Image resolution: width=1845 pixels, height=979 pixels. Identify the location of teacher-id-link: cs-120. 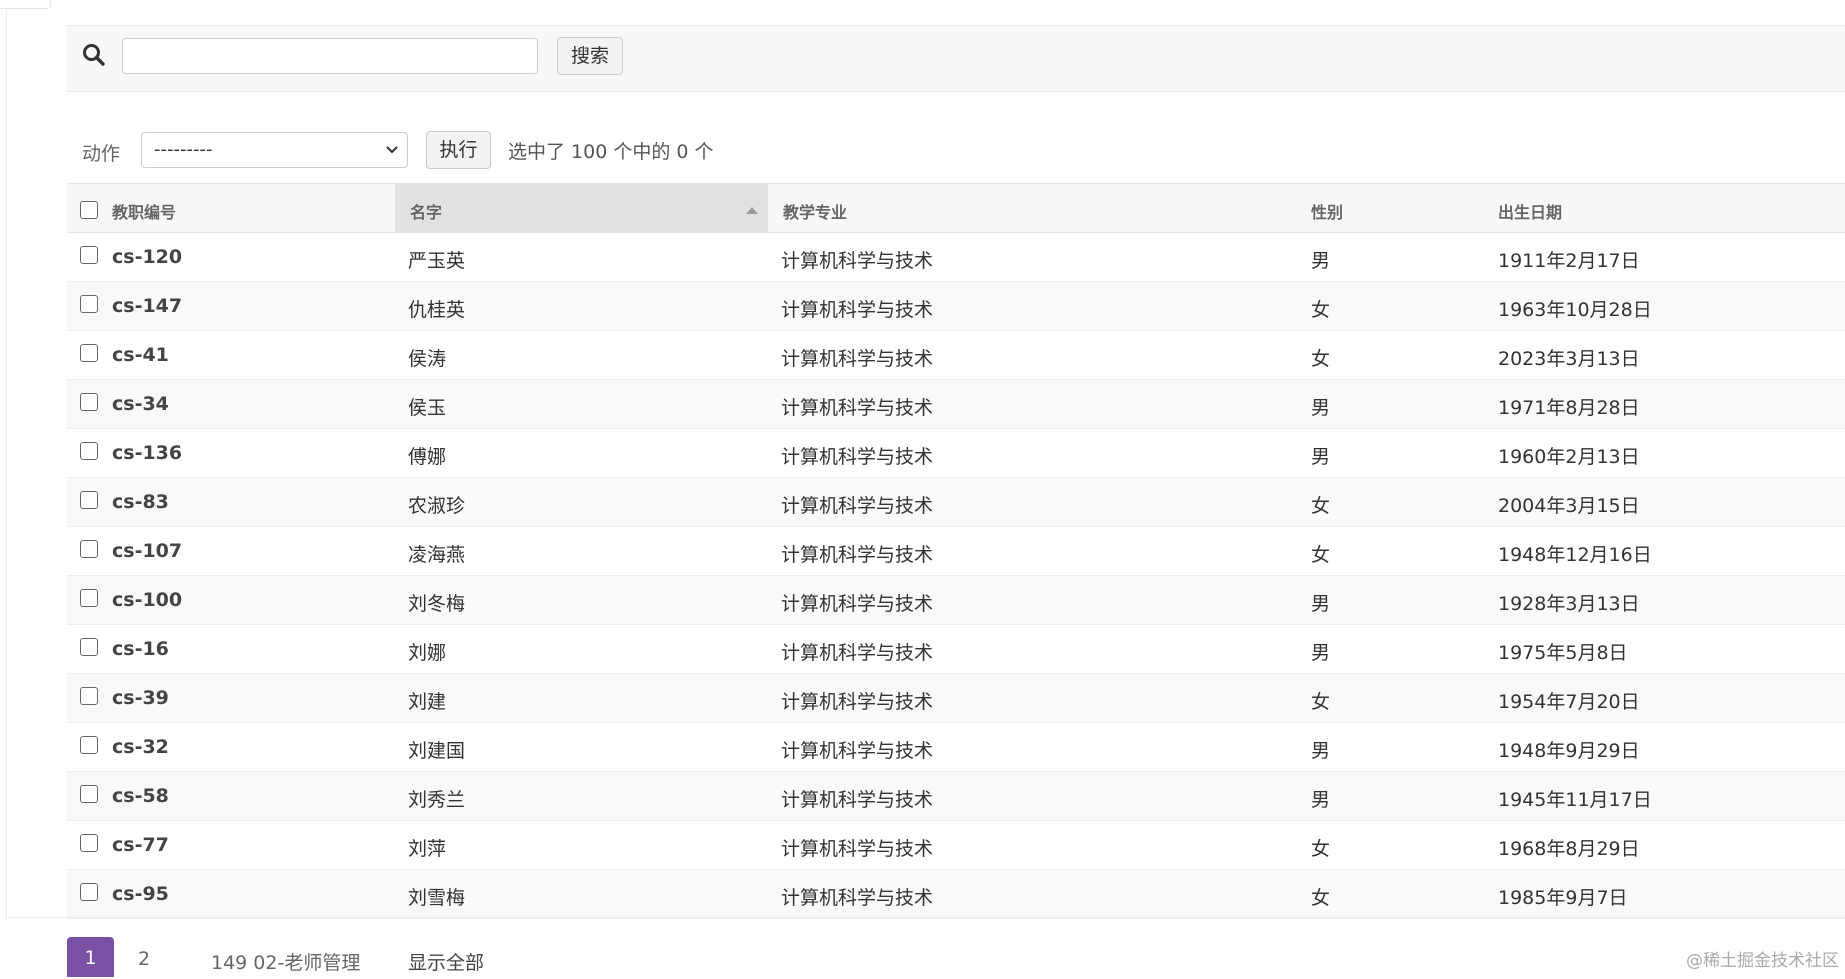
(147, 257).